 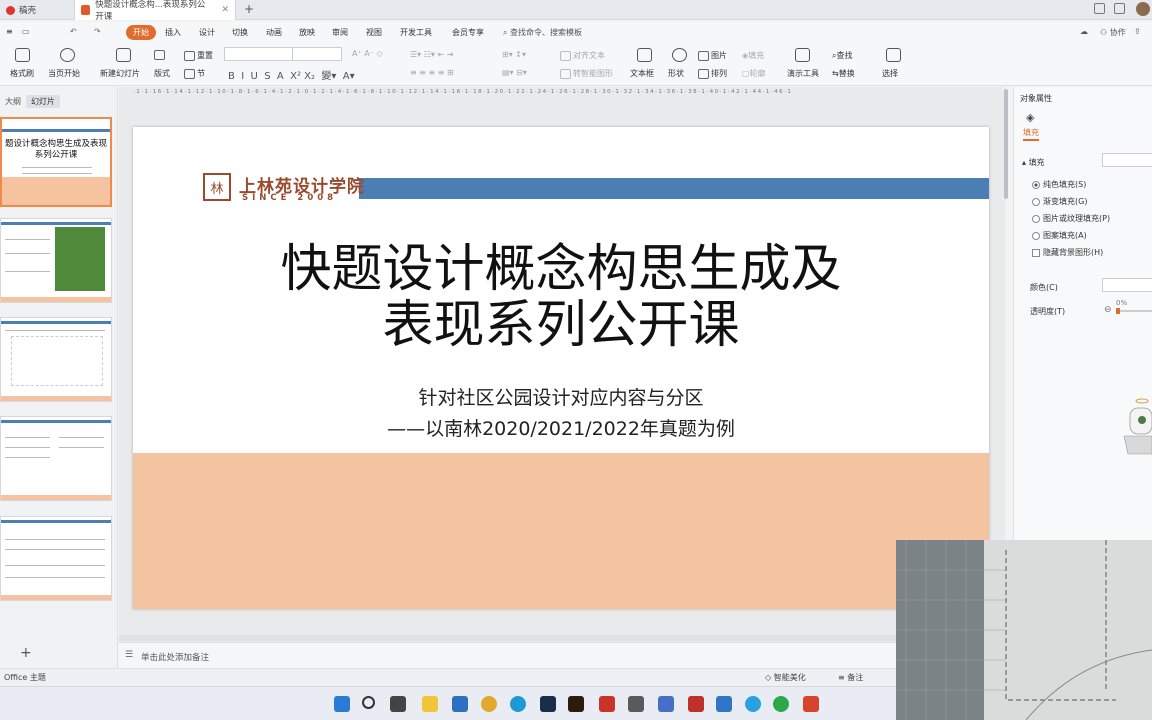 I want to click on tab-document: 快题设计概念构...表现系列公开课 ✕, so click(x=155, y=11).